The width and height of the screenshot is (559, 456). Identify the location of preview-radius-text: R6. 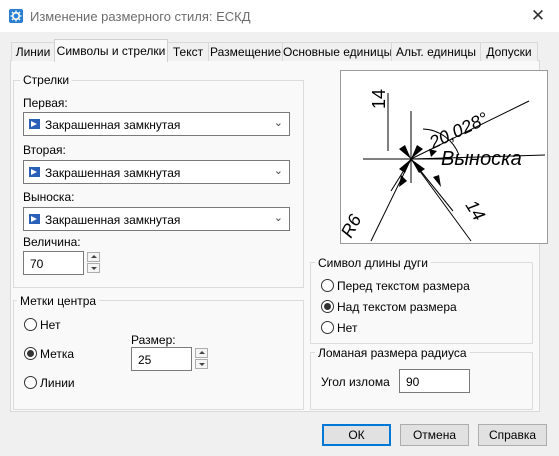
(353, 225).